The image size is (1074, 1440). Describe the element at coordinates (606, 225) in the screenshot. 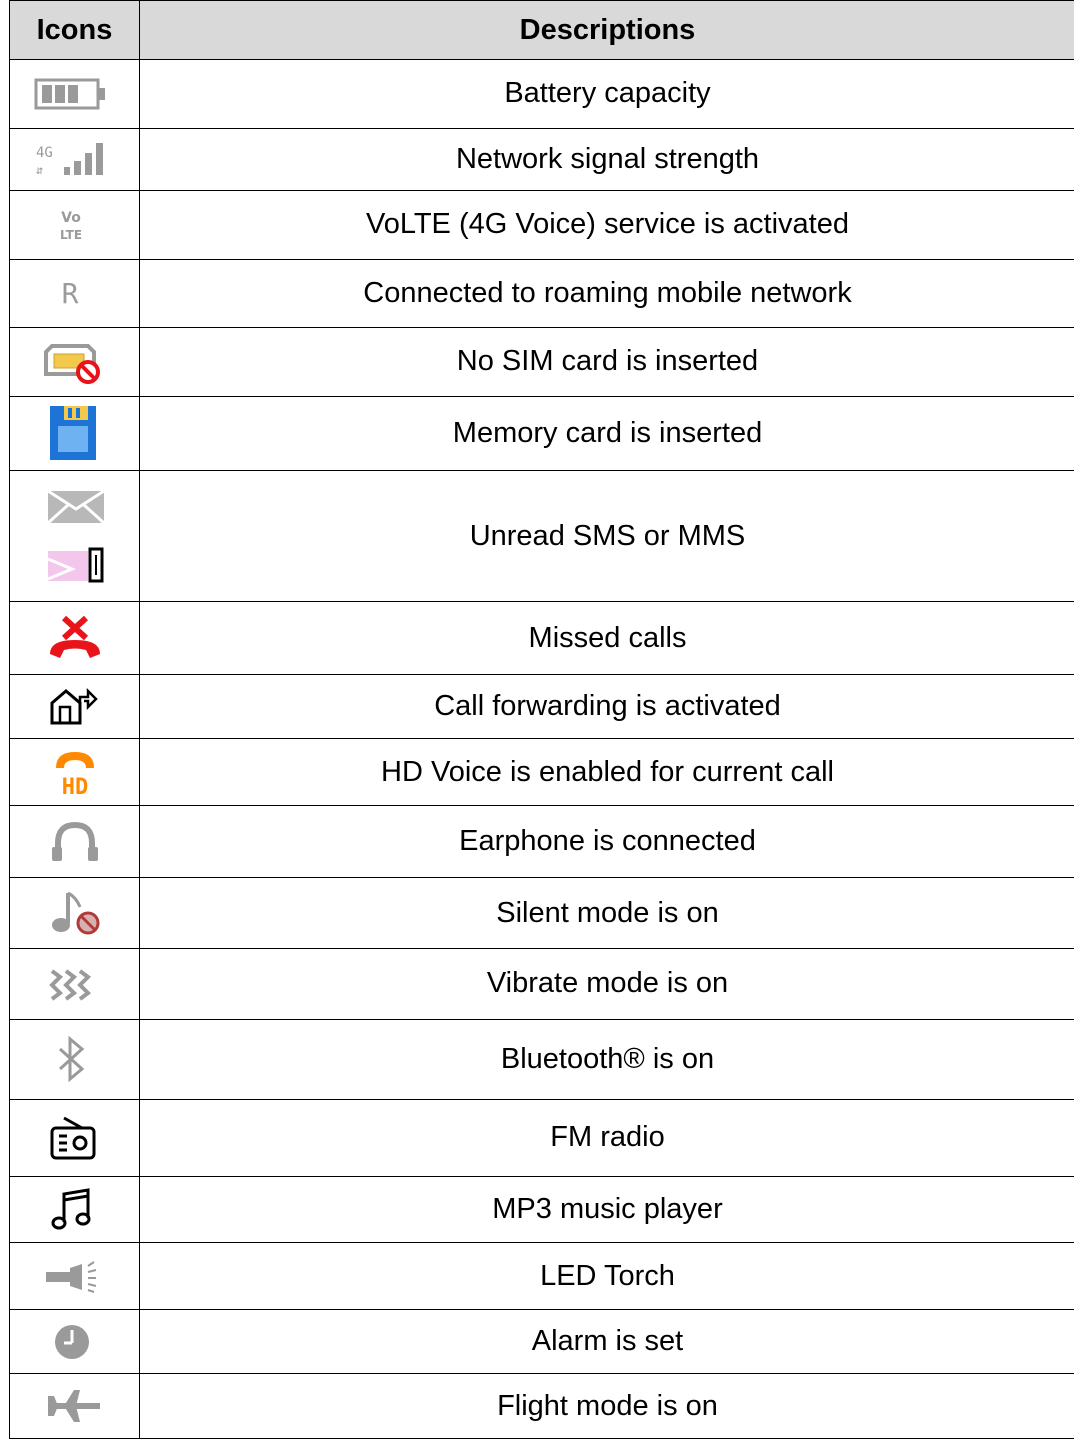

I see `description-cell: VoLTE (4G Voice) service is activated` at that location.